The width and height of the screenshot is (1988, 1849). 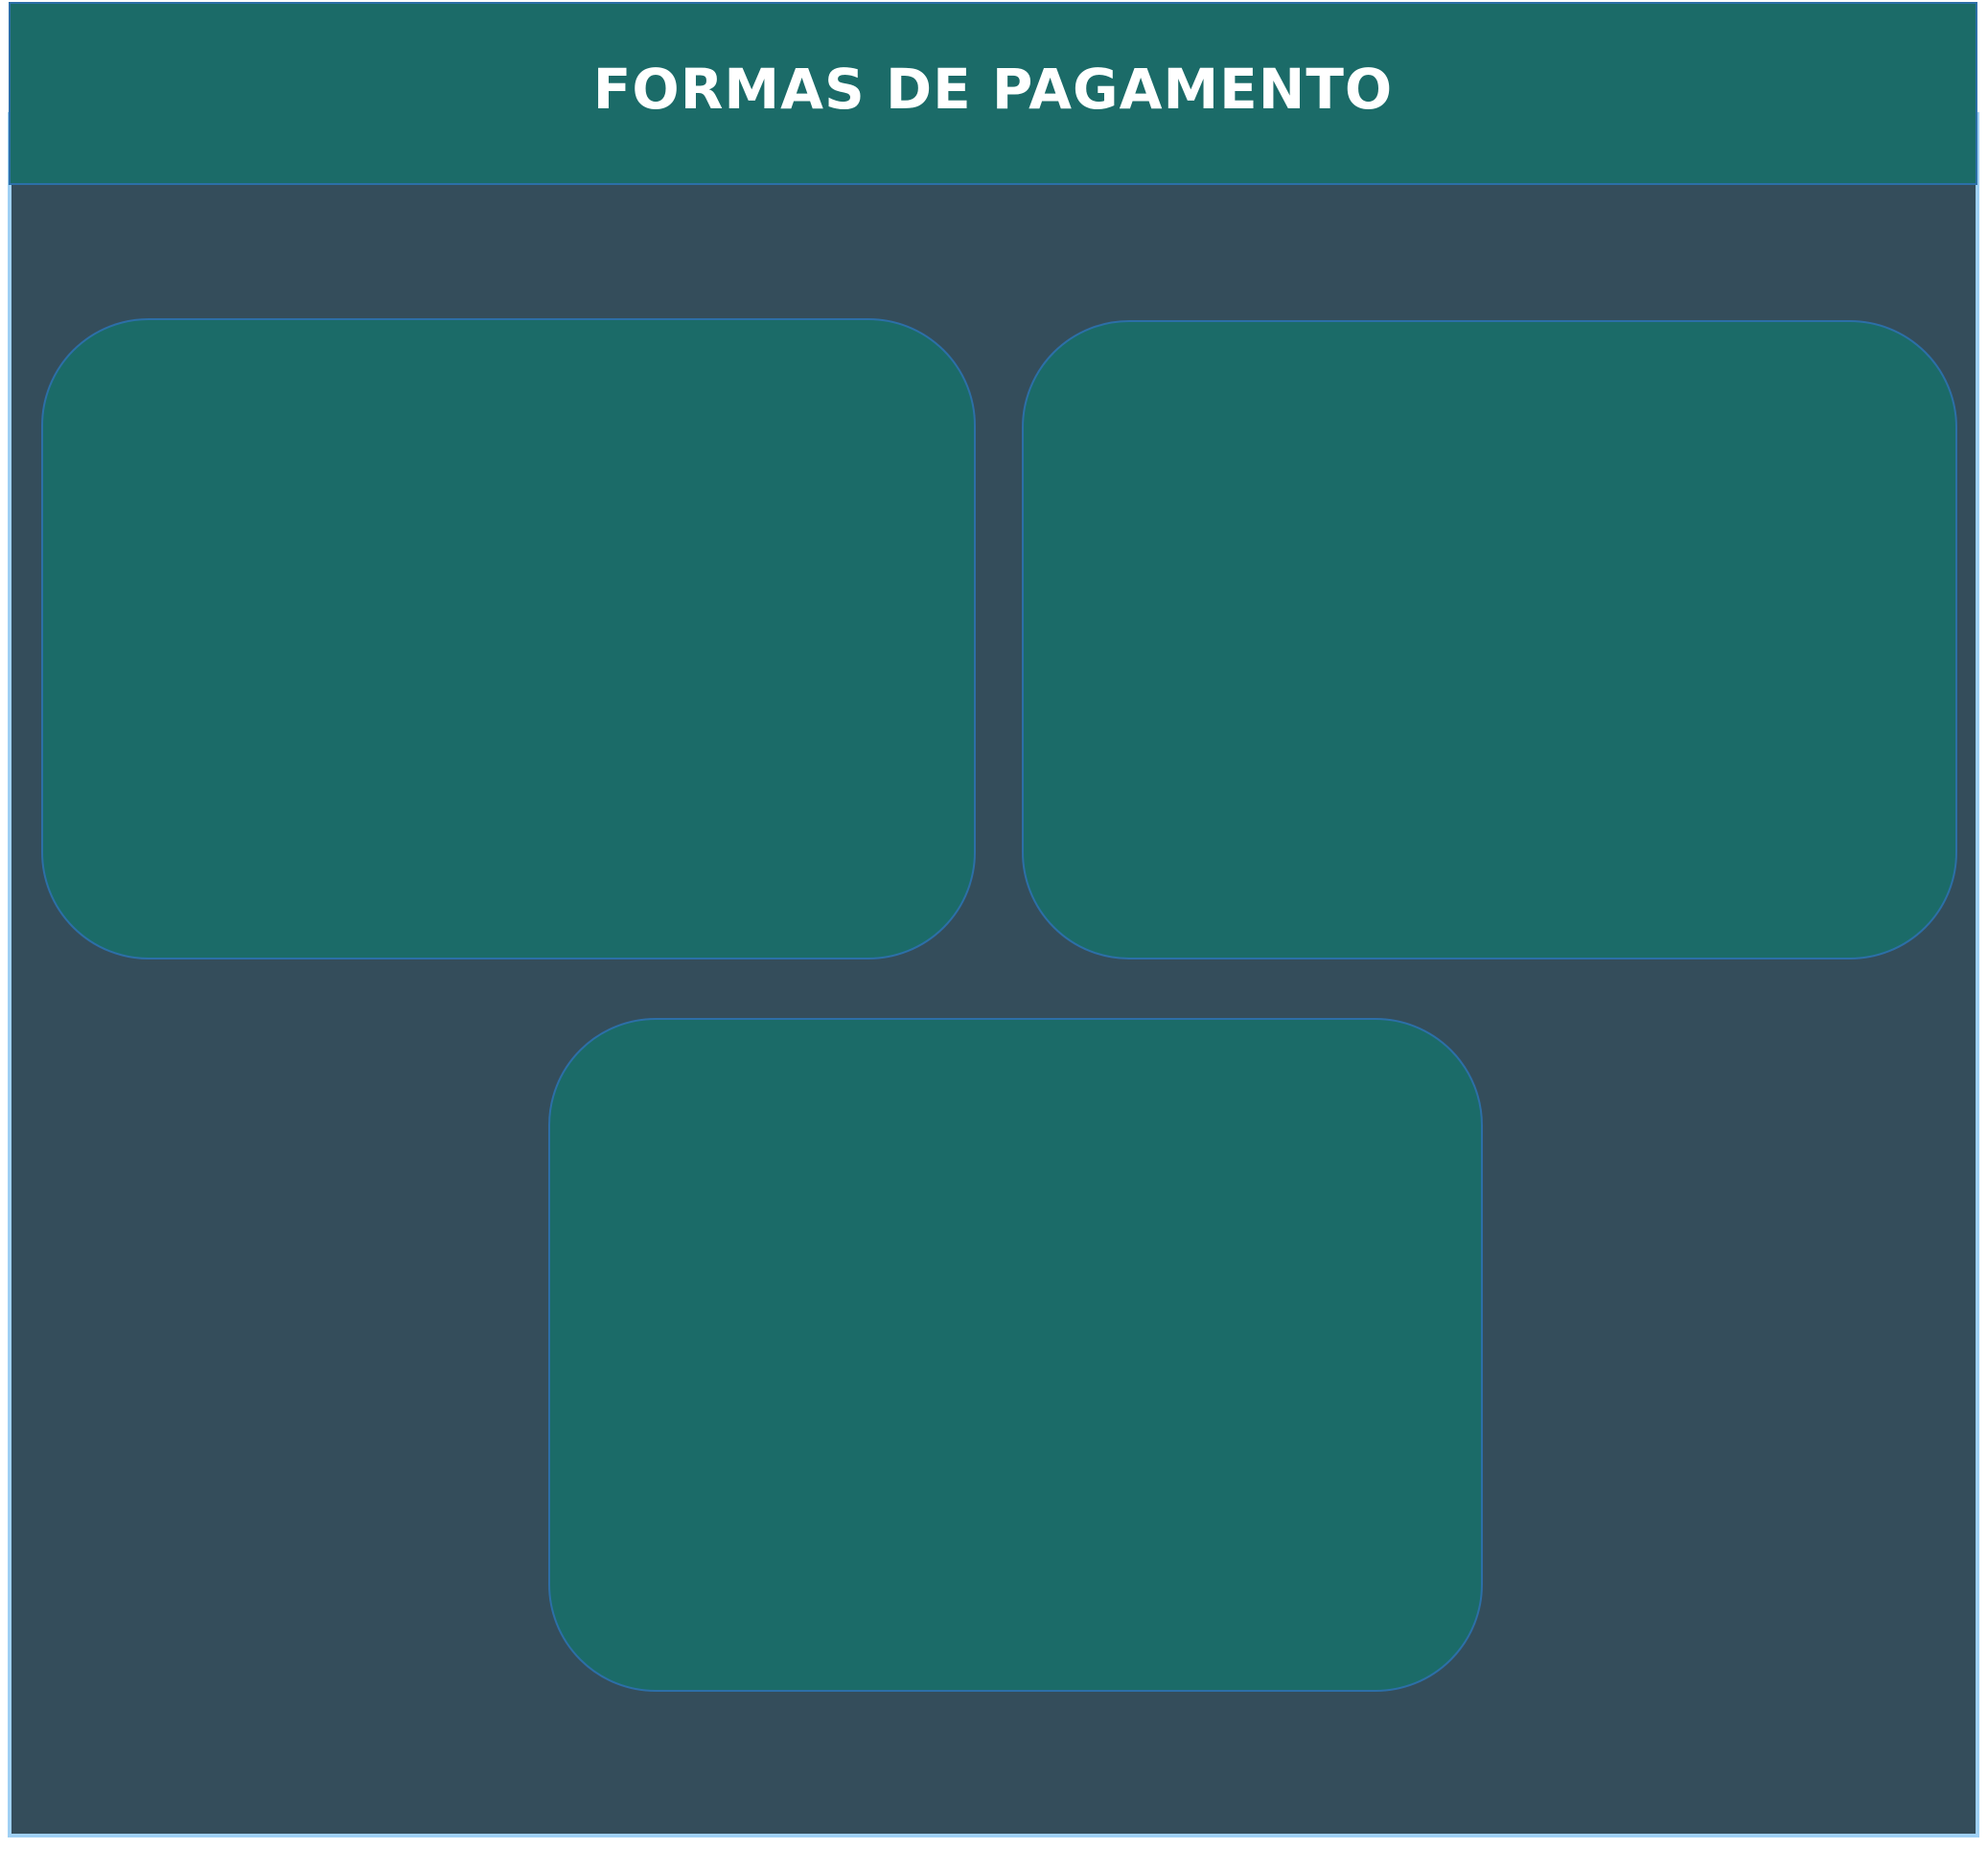 I want to click on header-bar: FORMAS DE PAGAMENTO, so click(x=993, y=93).